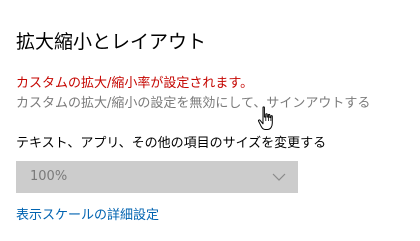 The width and height of the screenshot is (420, 241). I want to click on page-title: 拡大縮小とレイアウト, so click(111, 42).